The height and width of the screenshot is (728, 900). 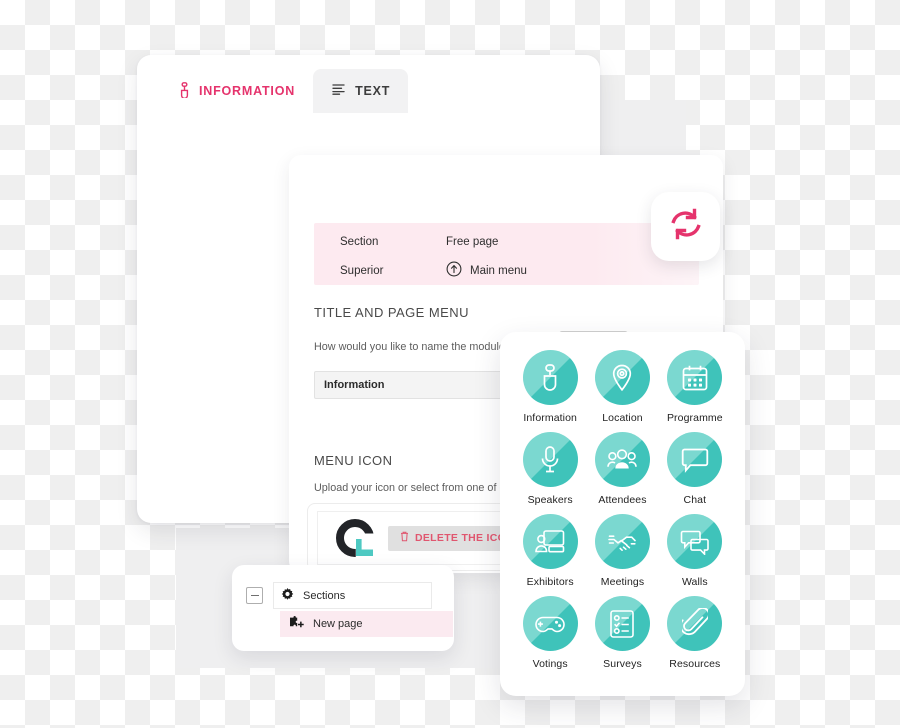 I want to click on picker-item-label: Speakers, so click(x=550, y=500).